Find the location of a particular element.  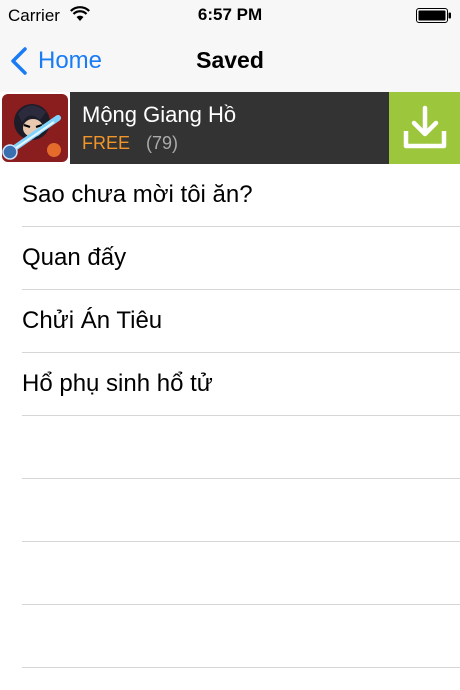

ad-rating-count: (79) is located at coordinates (162, 143).